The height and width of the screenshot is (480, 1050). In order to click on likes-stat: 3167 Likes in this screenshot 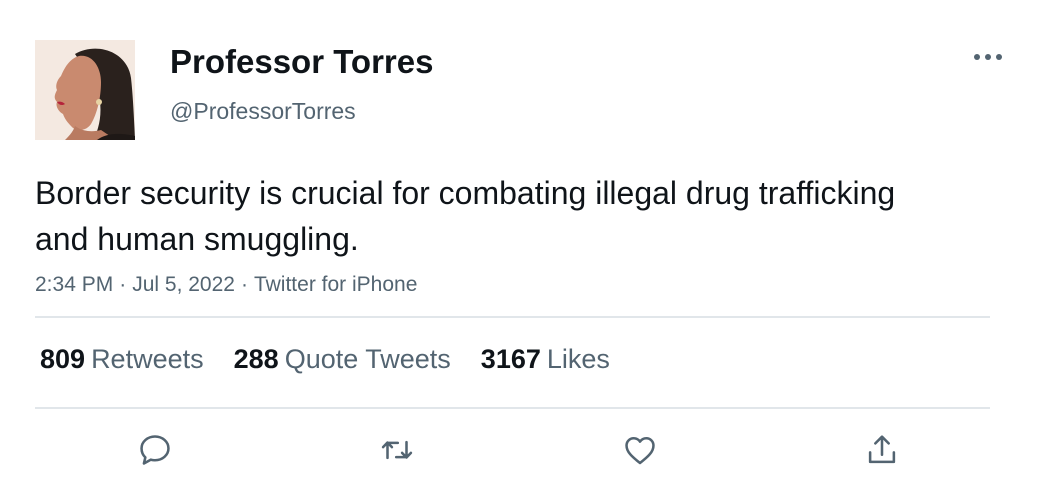, I will do `click(545, 359)`.